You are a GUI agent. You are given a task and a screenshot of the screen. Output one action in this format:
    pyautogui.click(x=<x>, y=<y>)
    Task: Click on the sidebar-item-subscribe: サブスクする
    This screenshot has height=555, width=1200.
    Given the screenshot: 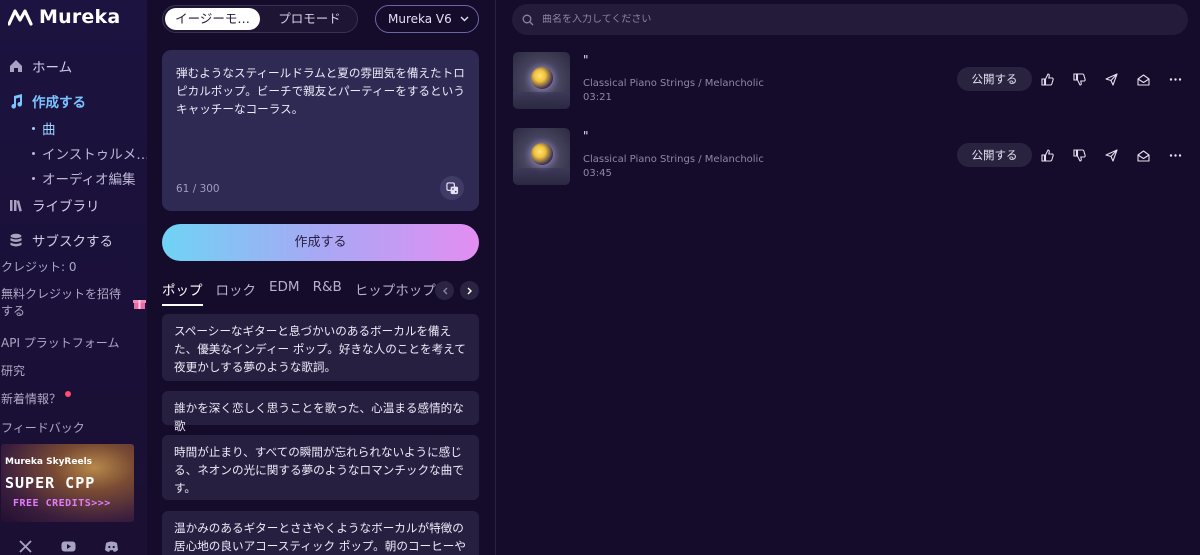 What is the action you would take?
    pyautogui.click(x=60, y=240)
    